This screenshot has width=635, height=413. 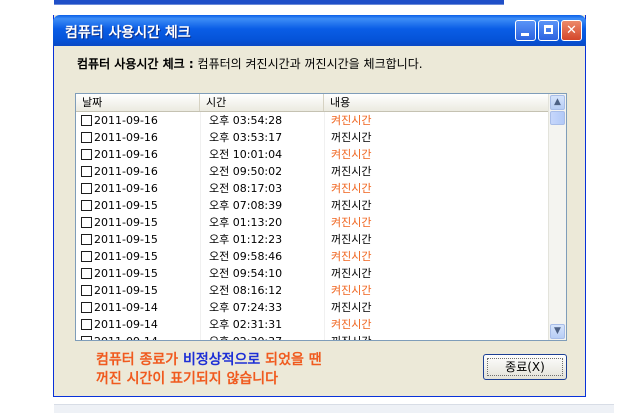 I want to click on scroll-up-button: ▲, so click(x=557, y=102).